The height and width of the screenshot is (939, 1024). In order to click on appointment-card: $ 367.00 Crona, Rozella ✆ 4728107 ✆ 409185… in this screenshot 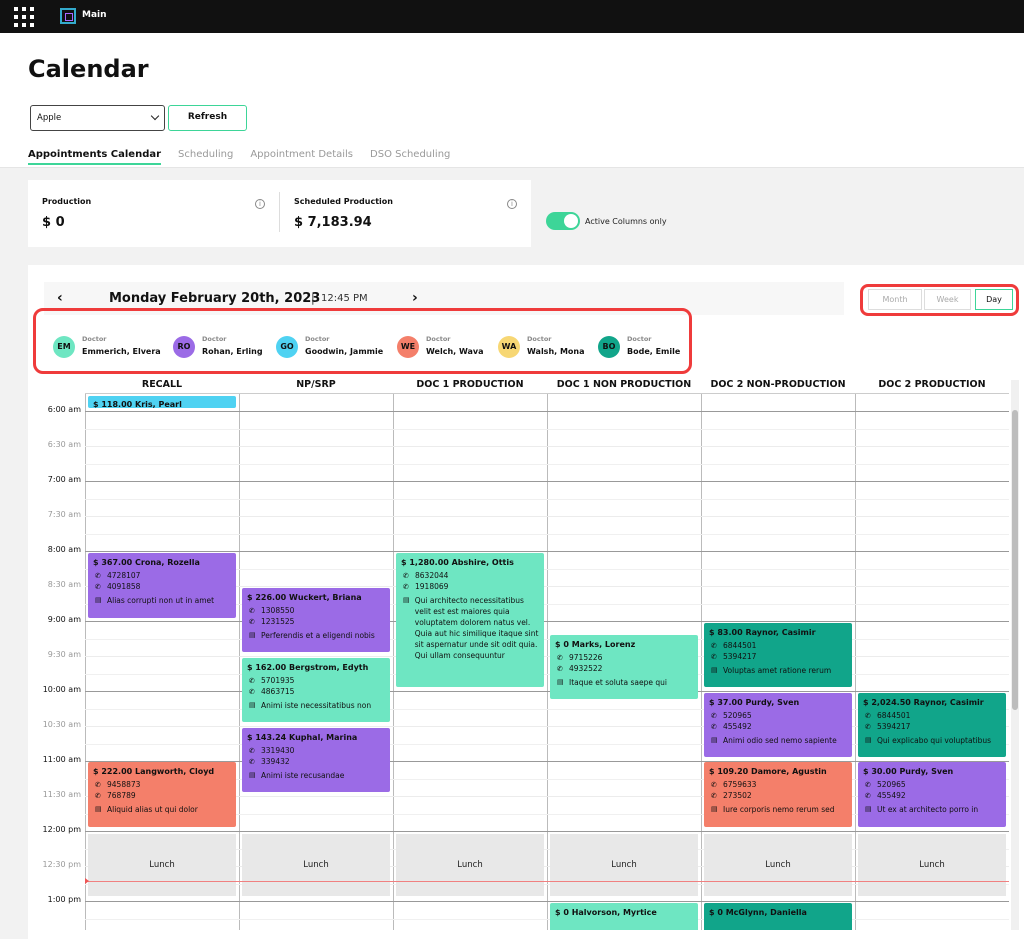, I will do `click(162, 585)`.